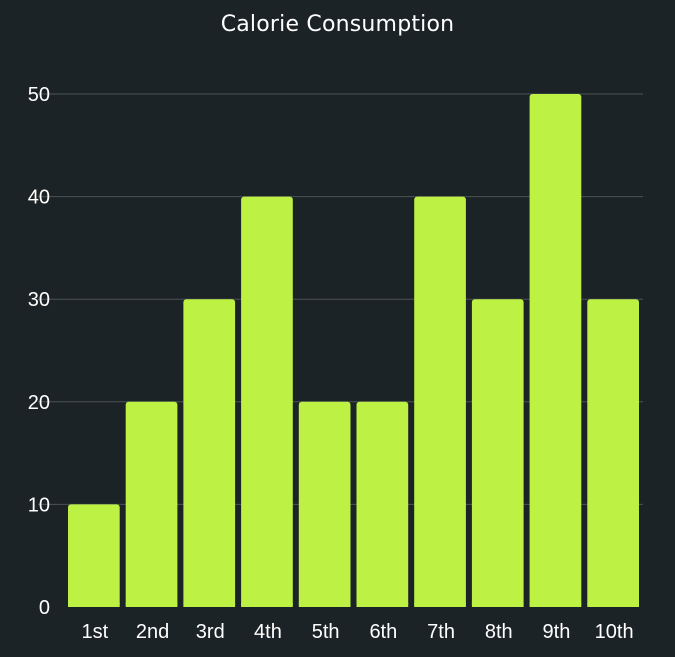 Image resolution: width=675 pixels, height=657 pixels. Describe the element at coordinates (614, 632) in the screenshot. I see `x-tick-label: 10th` at that location.